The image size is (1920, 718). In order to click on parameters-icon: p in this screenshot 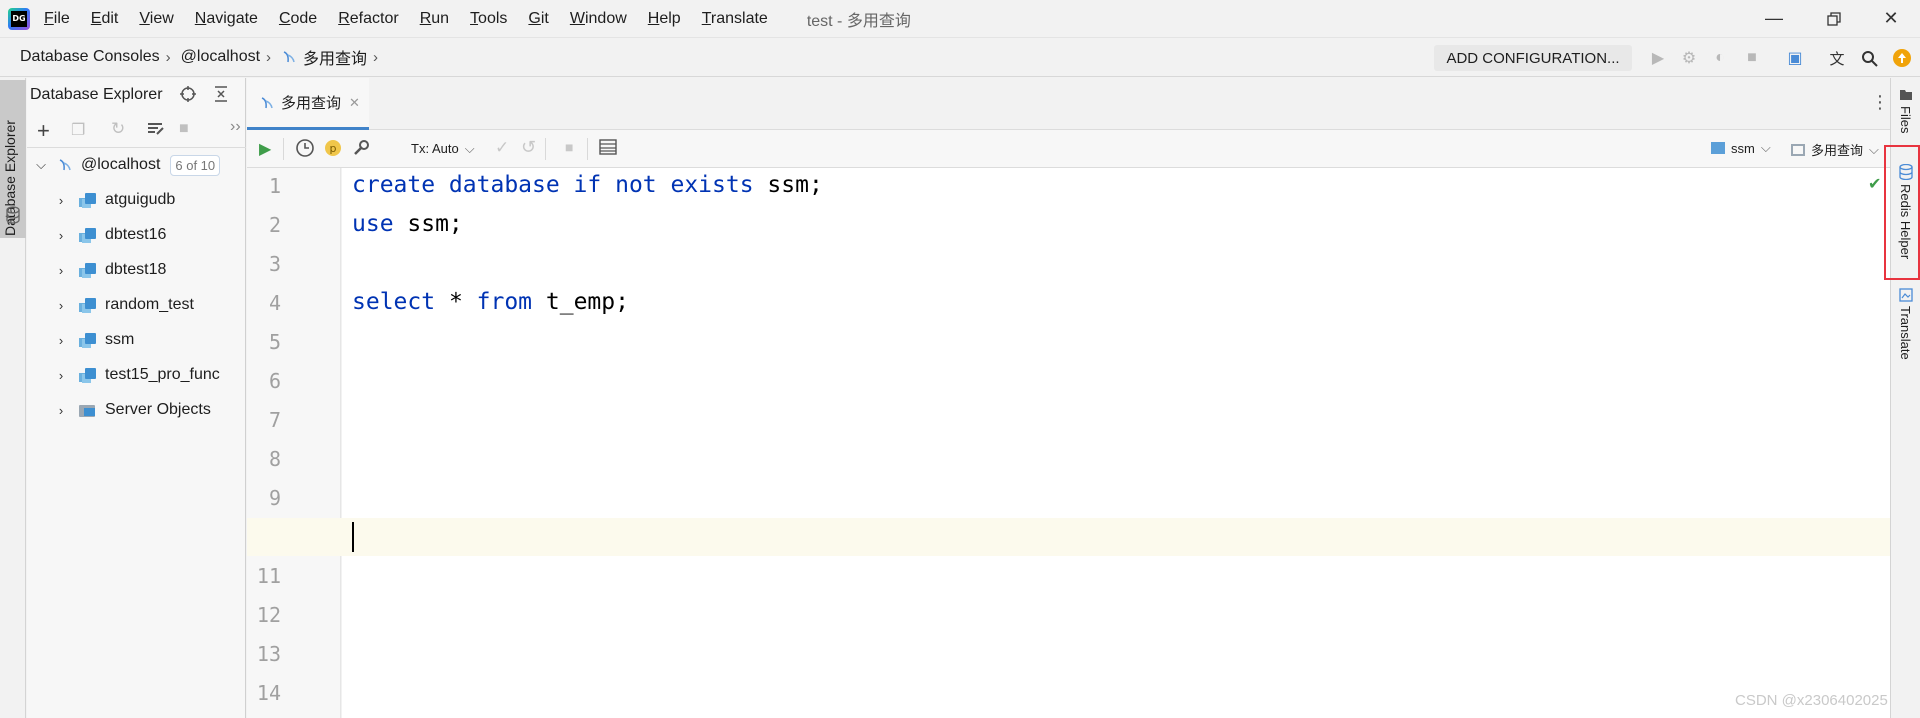, I will do `click(333, 149)`.